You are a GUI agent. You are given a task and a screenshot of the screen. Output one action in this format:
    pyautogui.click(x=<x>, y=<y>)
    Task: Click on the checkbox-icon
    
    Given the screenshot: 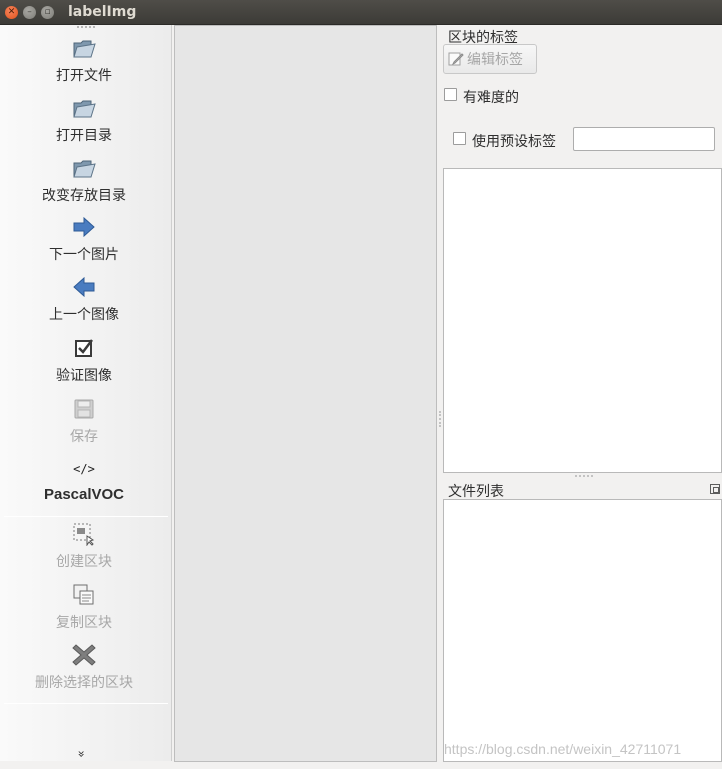 What is the action you would take?
    pyautogui.click(x=84, y=348)
    